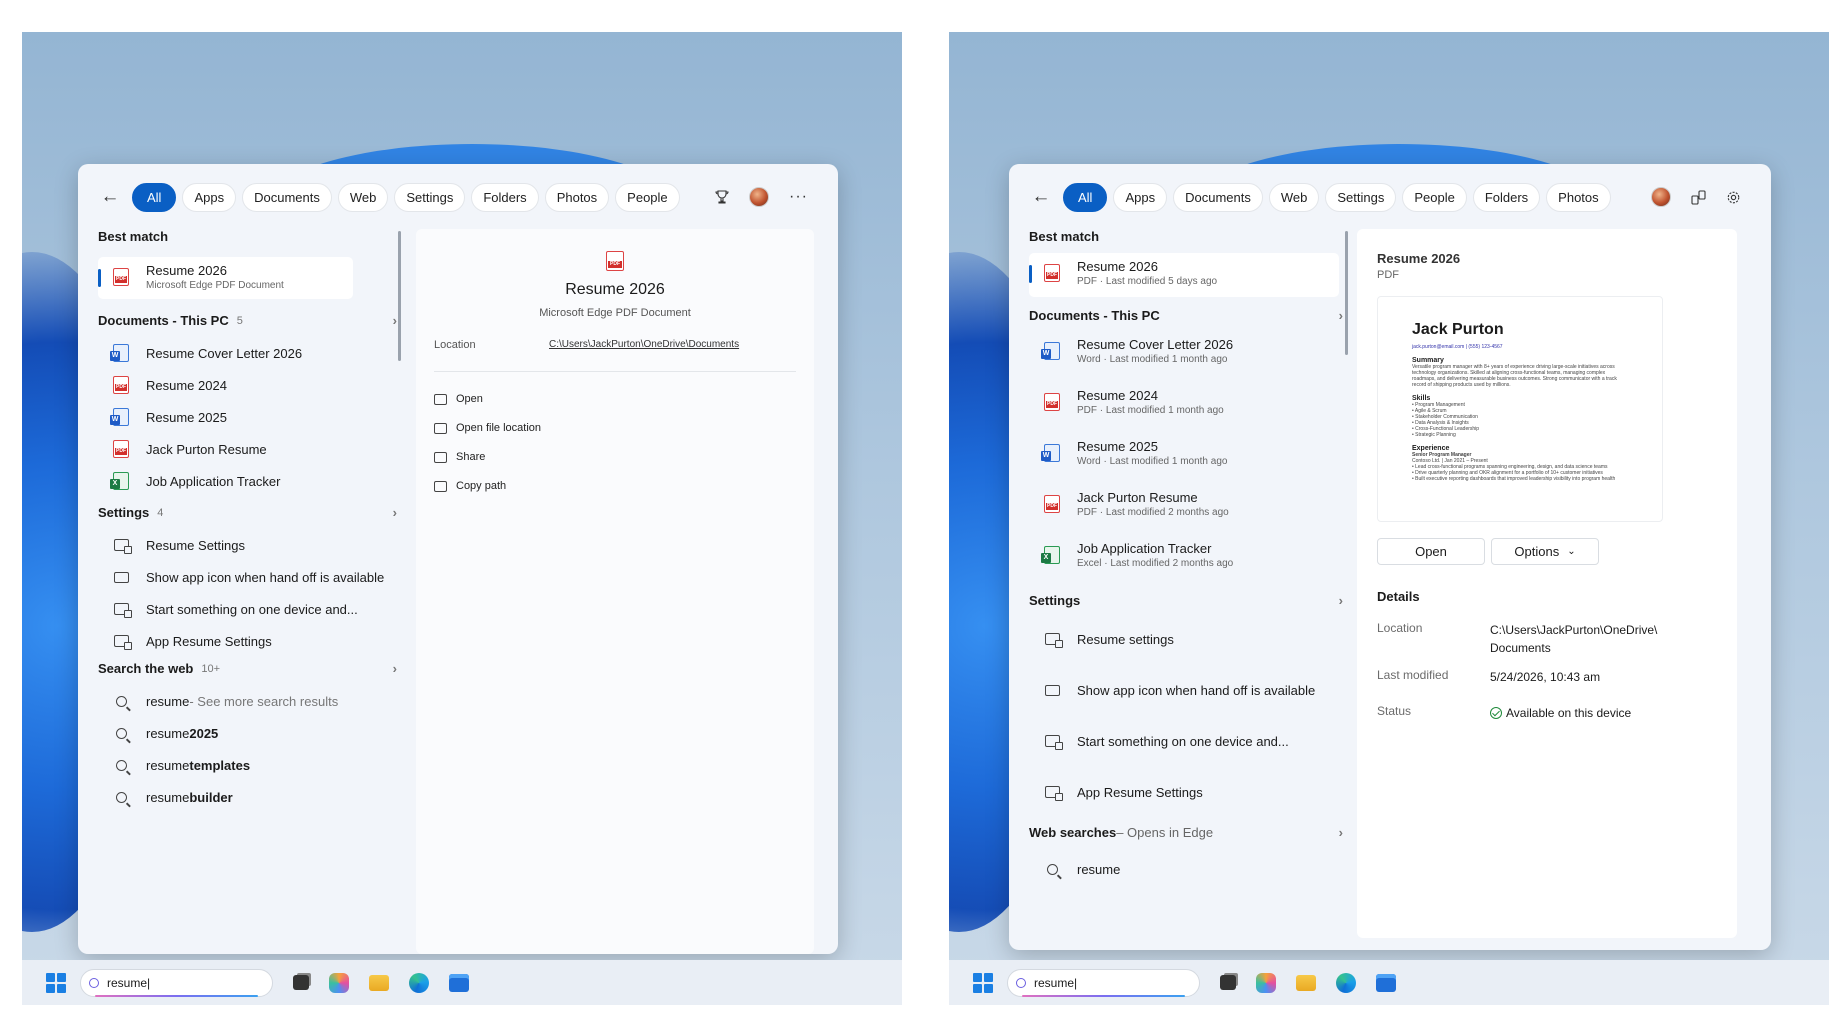 The height and width of the screenshot is (1031, 1844). I want to click on preview-summary-heading: Summary, so click(1428, 360).